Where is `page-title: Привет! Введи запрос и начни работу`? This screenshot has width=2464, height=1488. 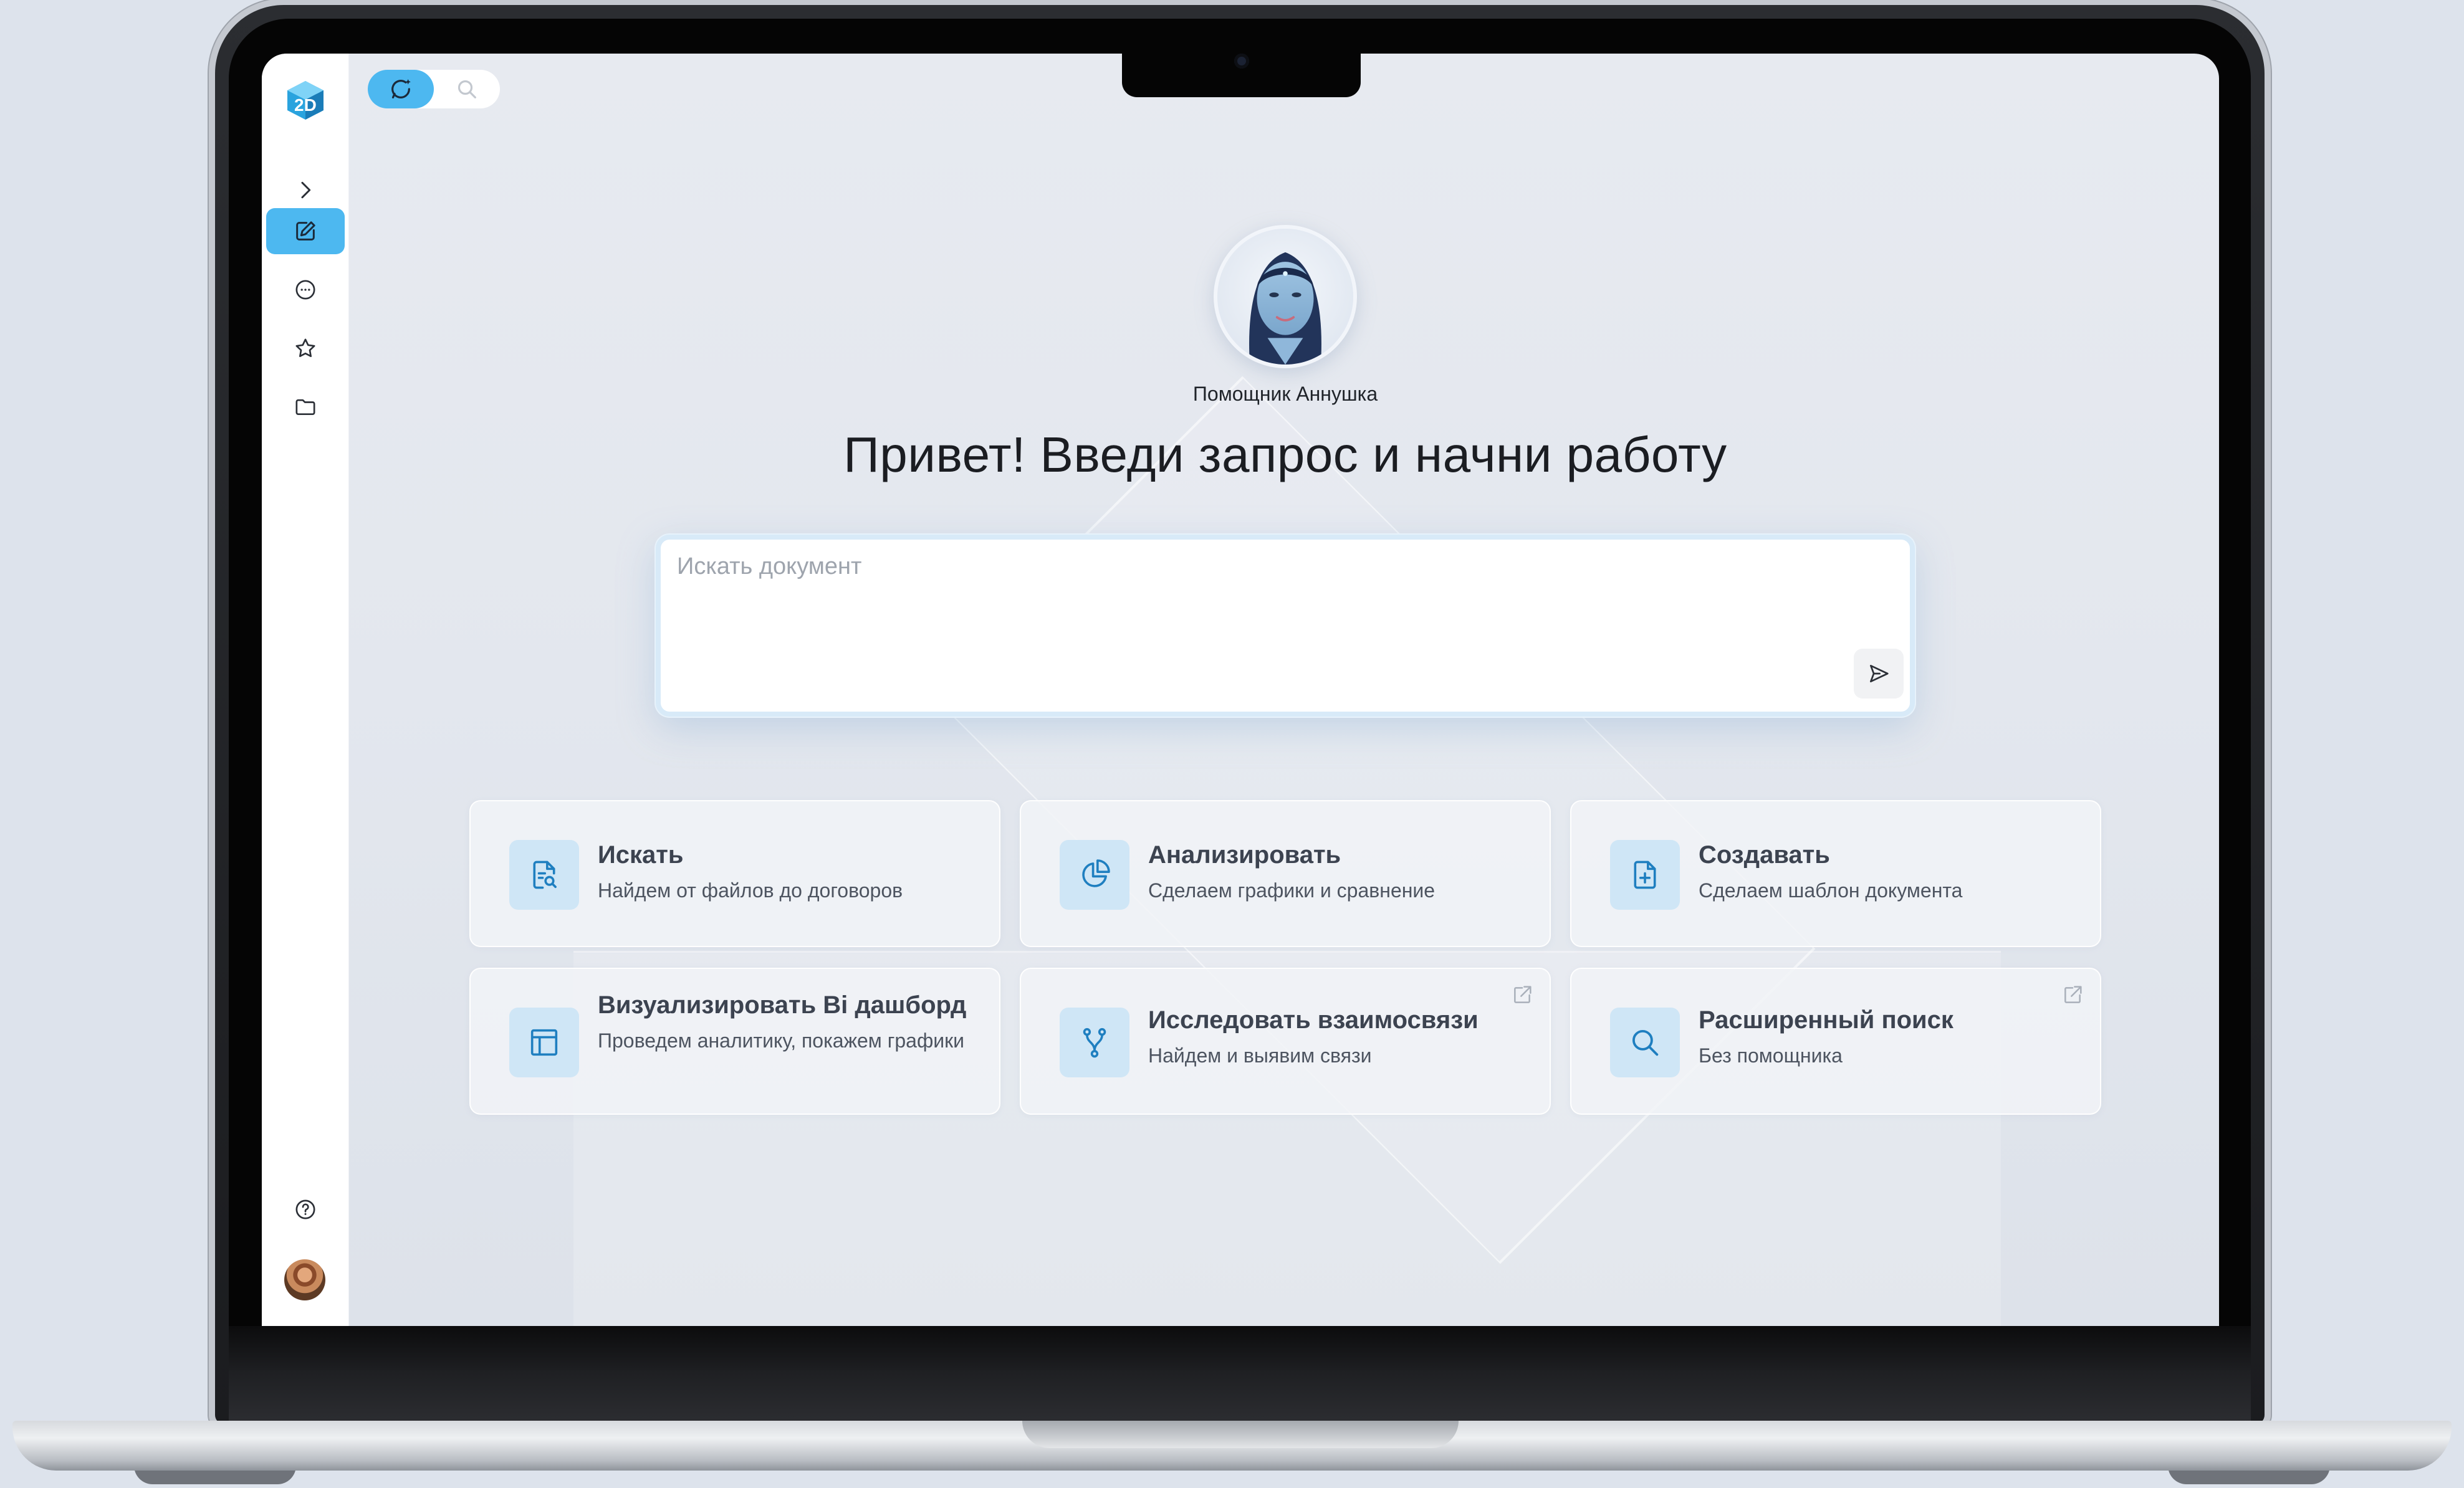 page-title: Привет! Введи запрос и начни работу is located at coordinates (1285, 454).